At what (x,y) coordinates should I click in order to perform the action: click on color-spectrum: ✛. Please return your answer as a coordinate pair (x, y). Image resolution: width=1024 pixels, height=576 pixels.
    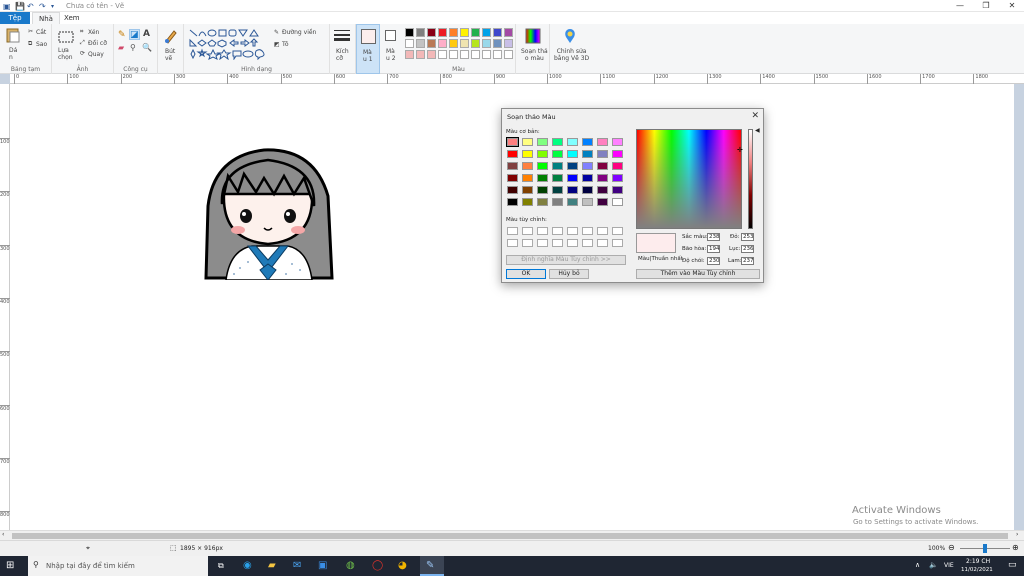
    Looking at the image, I should click on (689, 179).